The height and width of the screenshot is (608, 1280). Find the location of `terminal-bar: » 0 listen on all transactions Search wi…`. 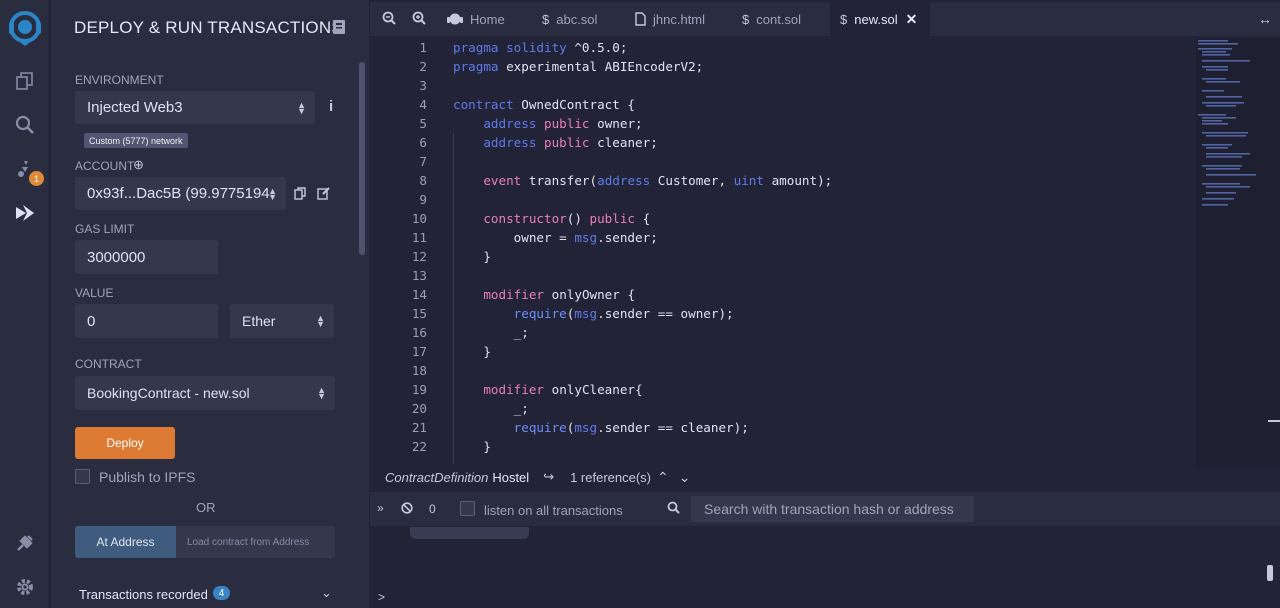

terminal-bar: » 0 listen on all transactions Search wi… is located at coordinates (825, 509).